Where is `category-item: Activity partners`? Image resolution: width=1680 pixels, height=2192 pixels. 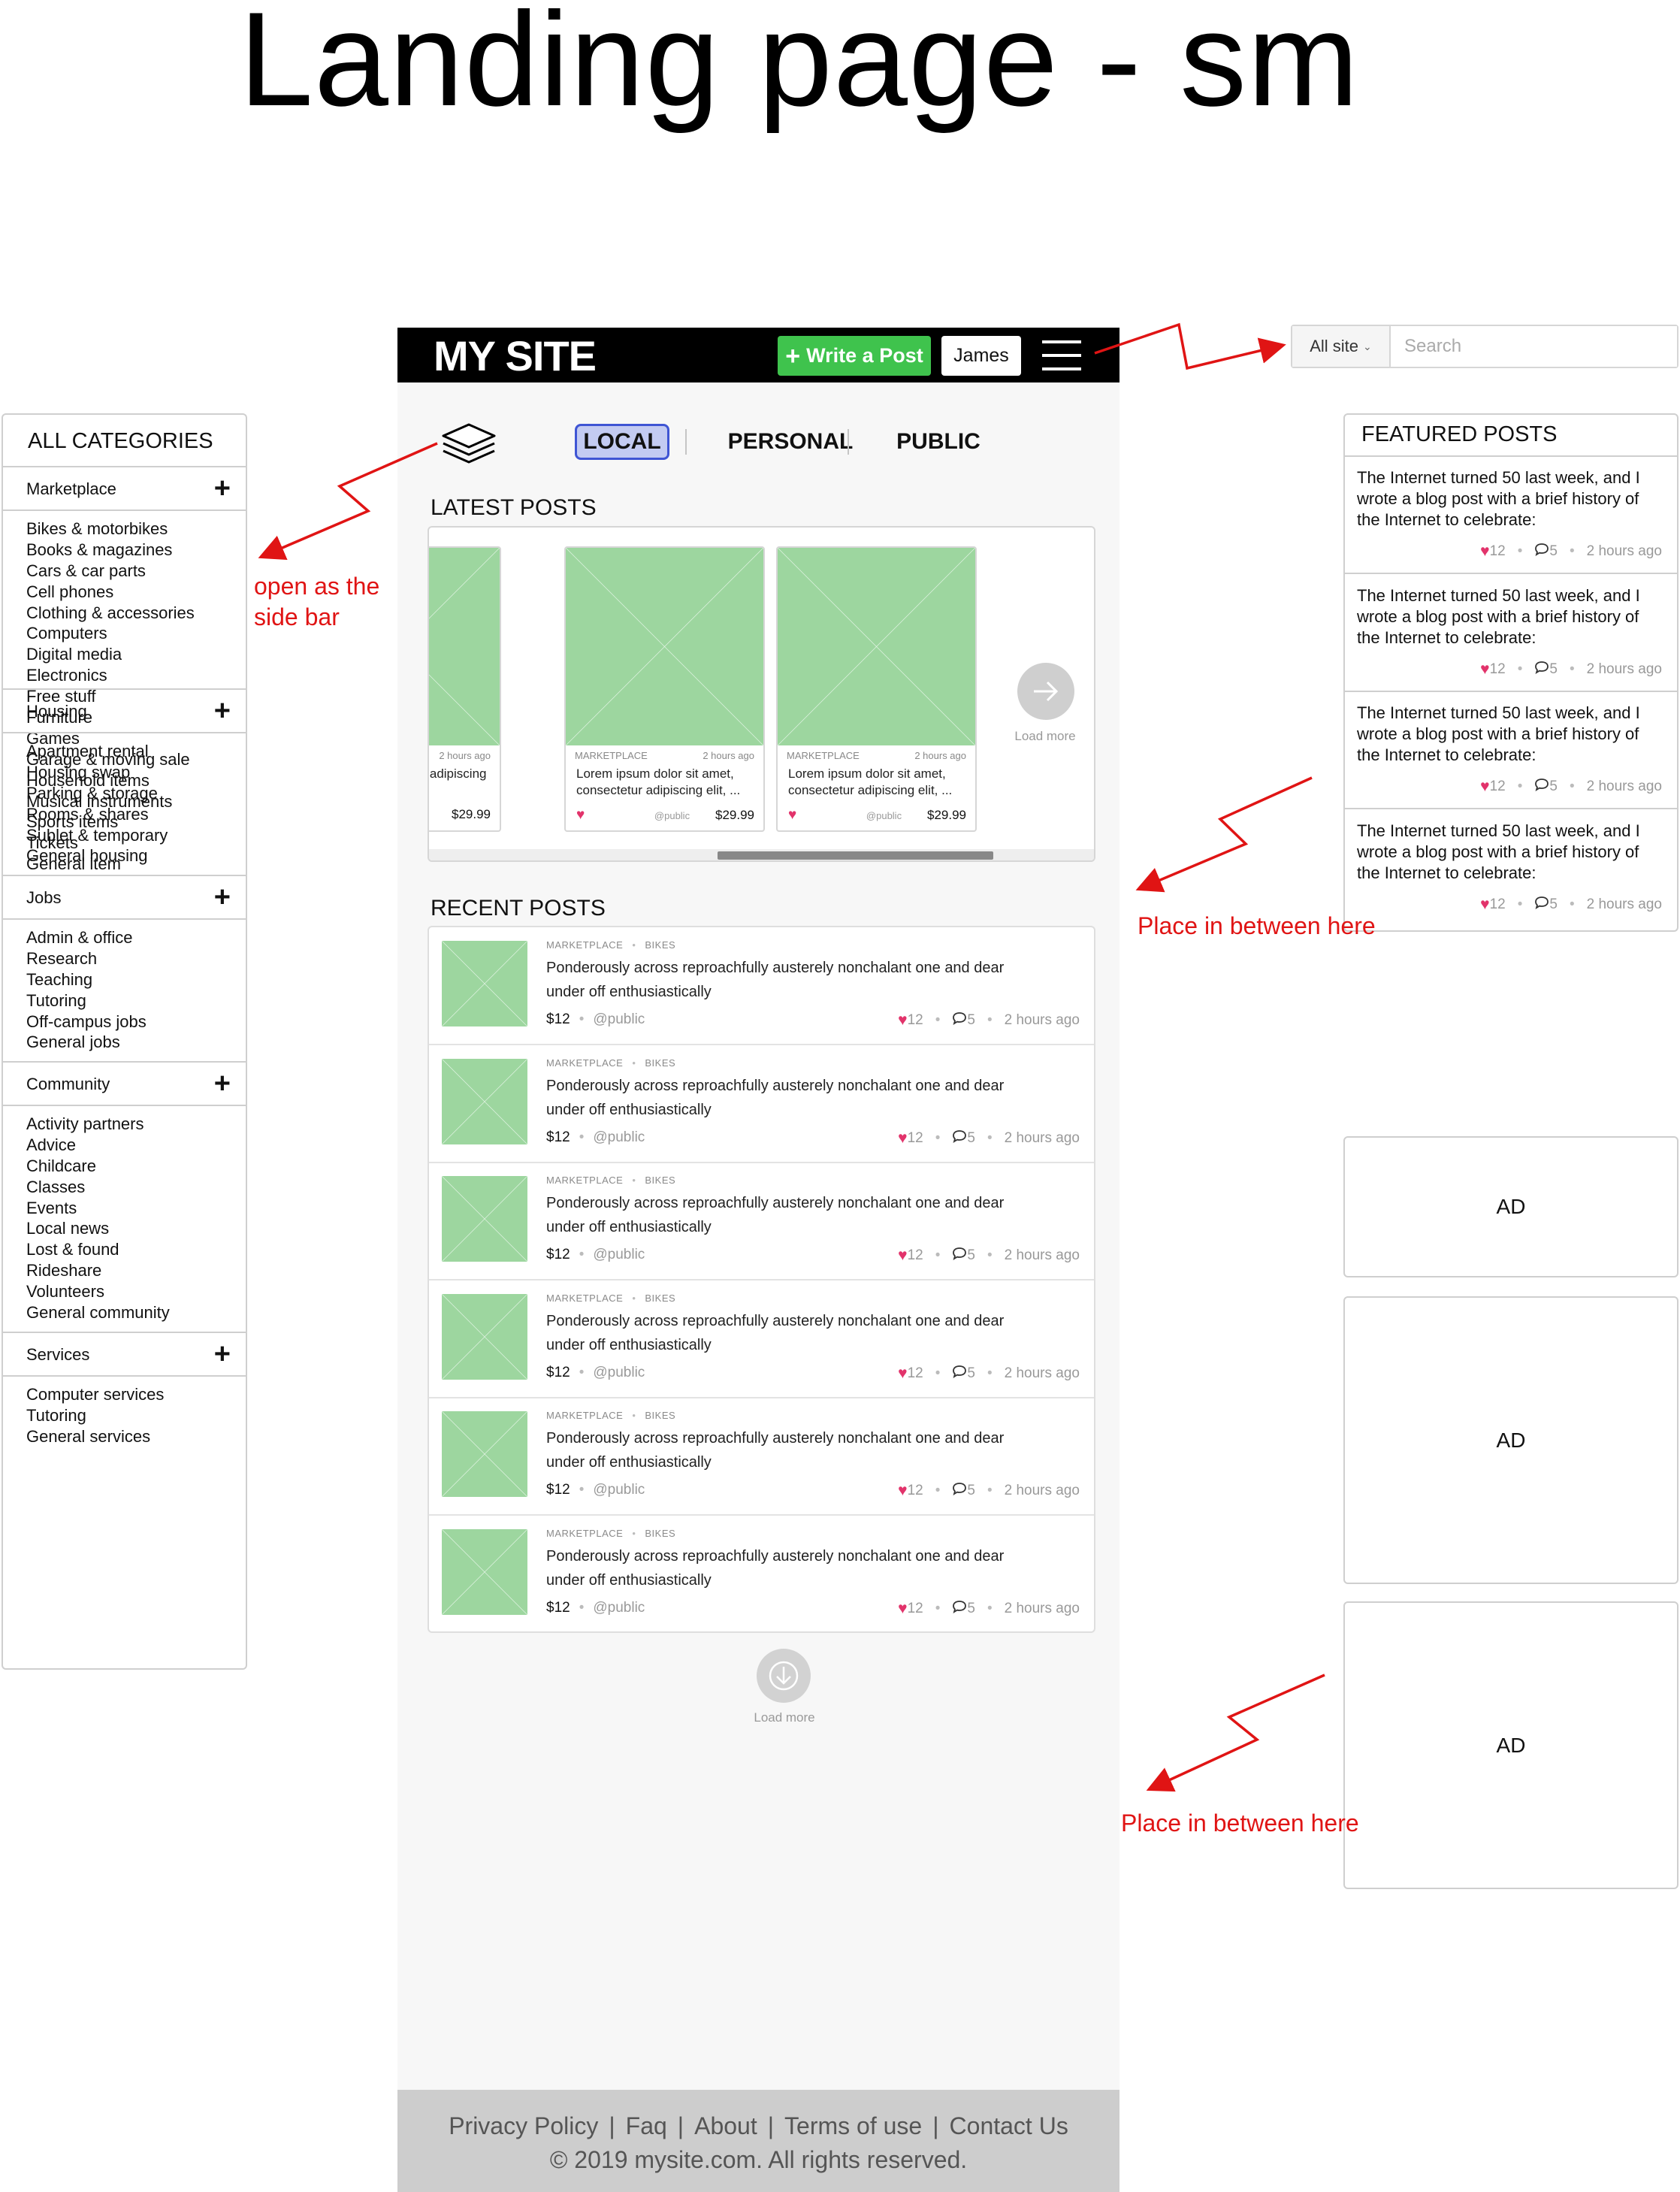
category-item: Activity partners is located at coordinates (136, 1124).